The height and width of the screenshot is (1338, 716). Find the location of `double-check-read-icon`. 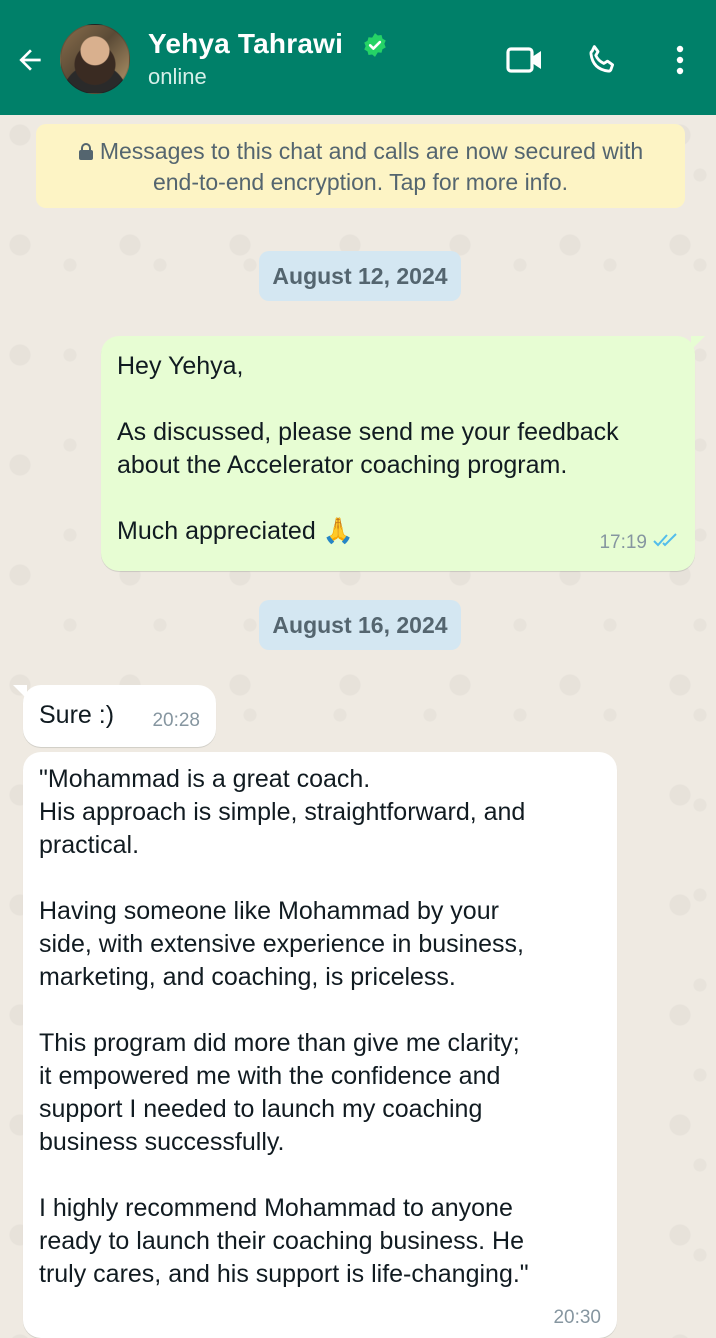

double-check-read-icon is located at coordinates (667, 542).